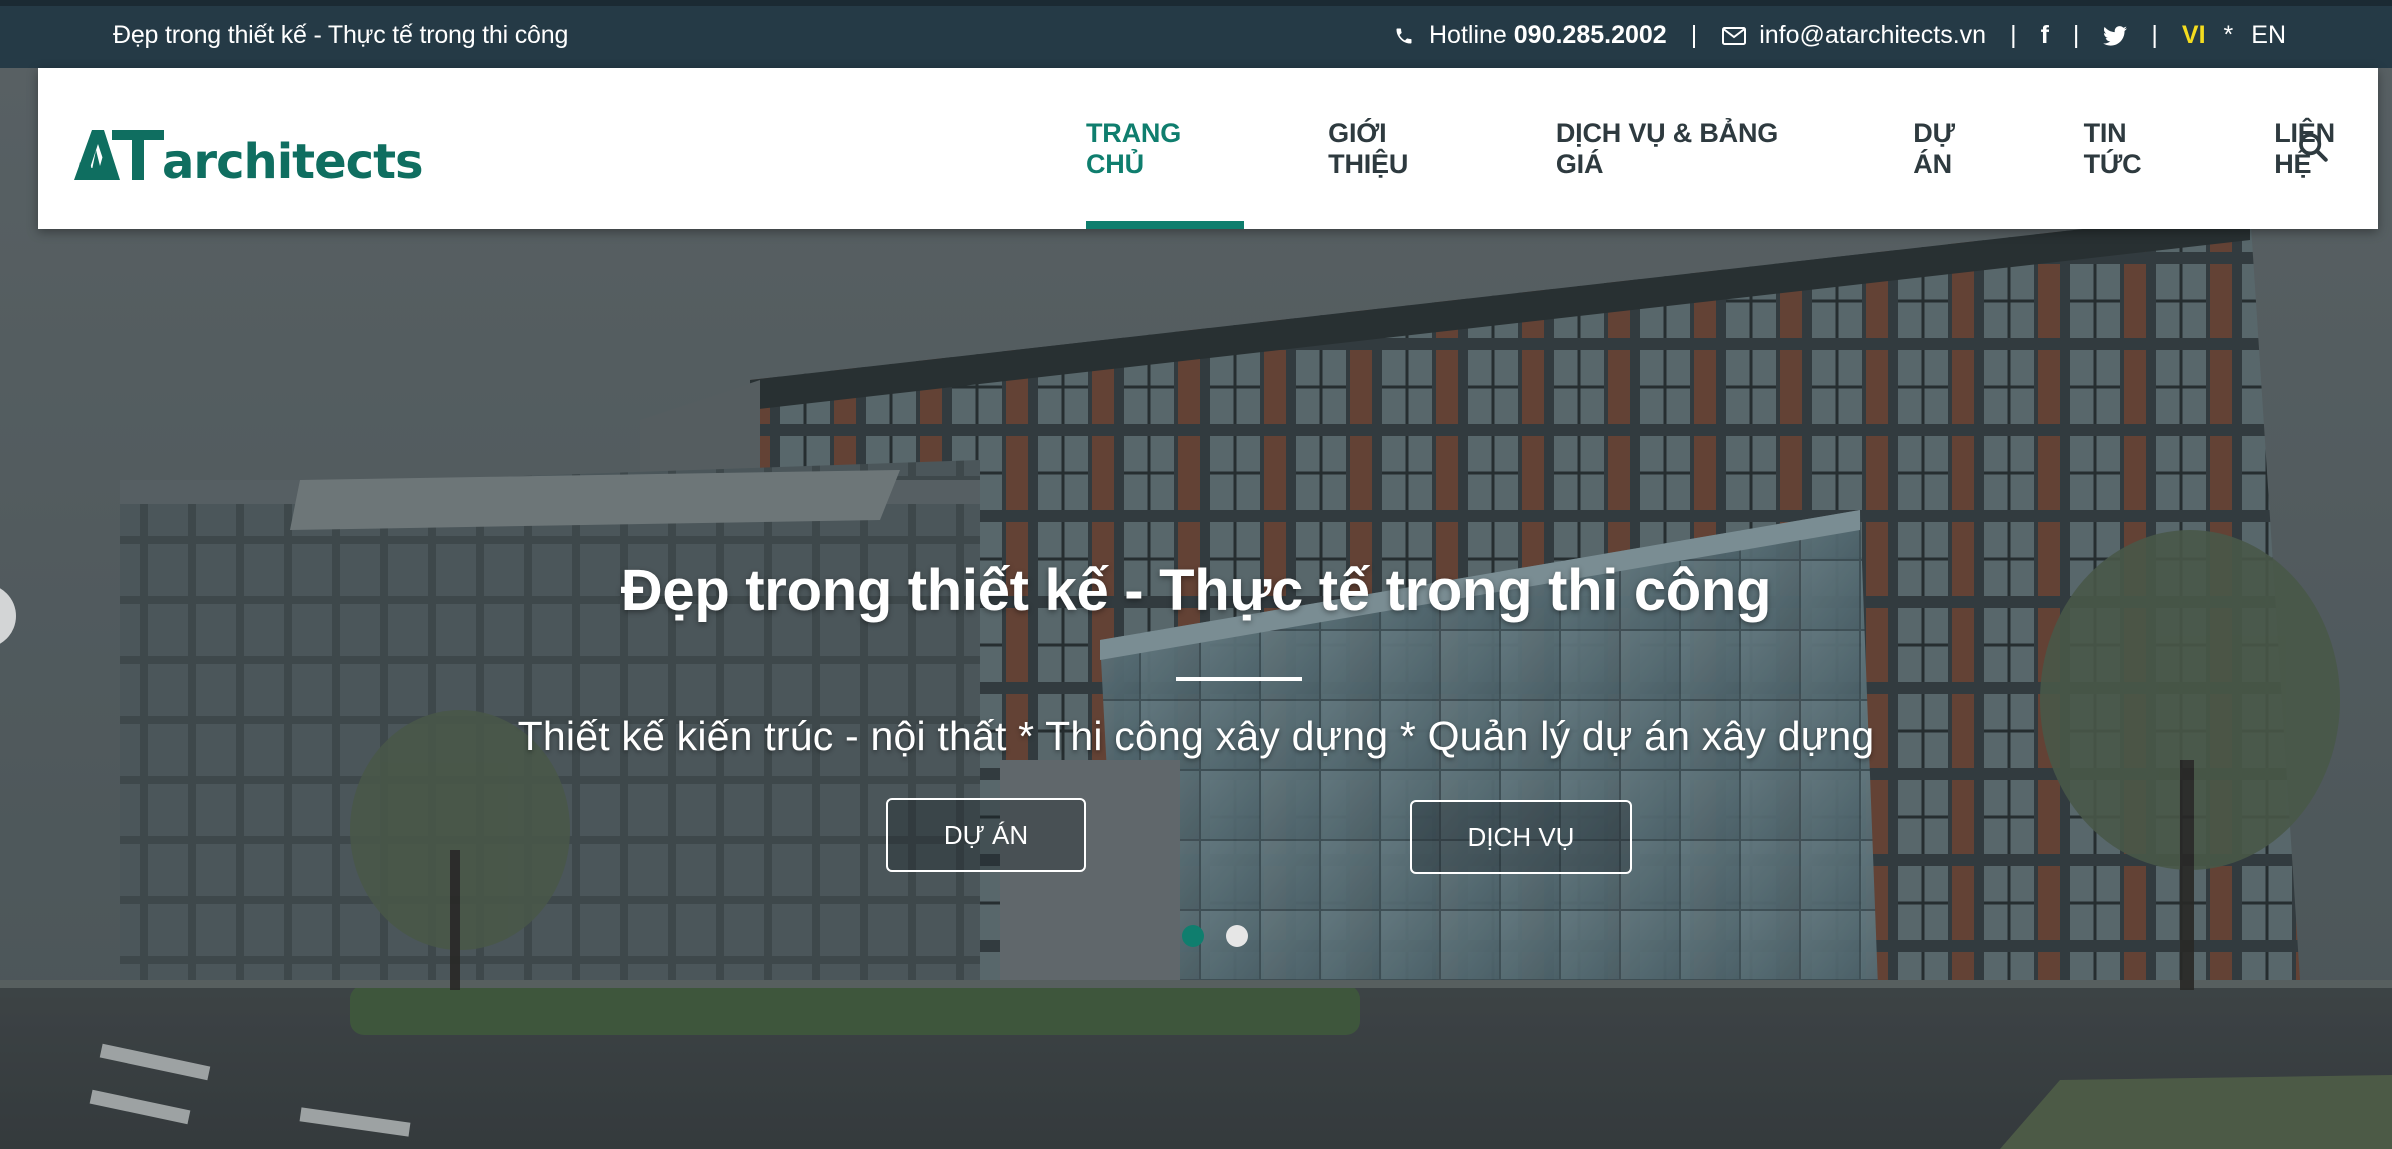 The image size is (2392, 1149). What do you see at coordinates (1956, 148) in the screenshot?
I see `nav-item-projects: DỰ ÁN` at bounding box center [1956, 148].